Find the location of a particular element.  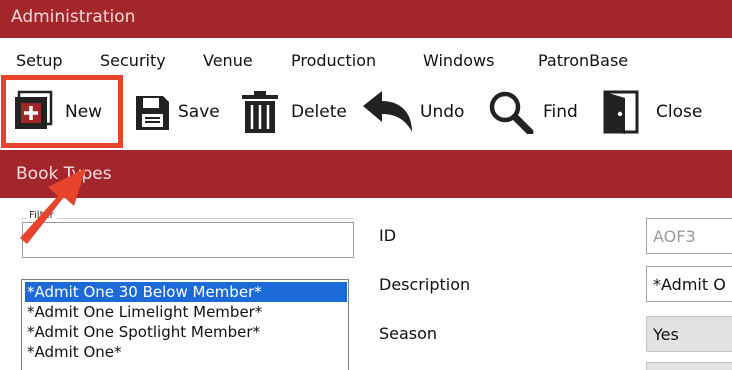

delete-button: Delete is located at coordinates (294, 112).